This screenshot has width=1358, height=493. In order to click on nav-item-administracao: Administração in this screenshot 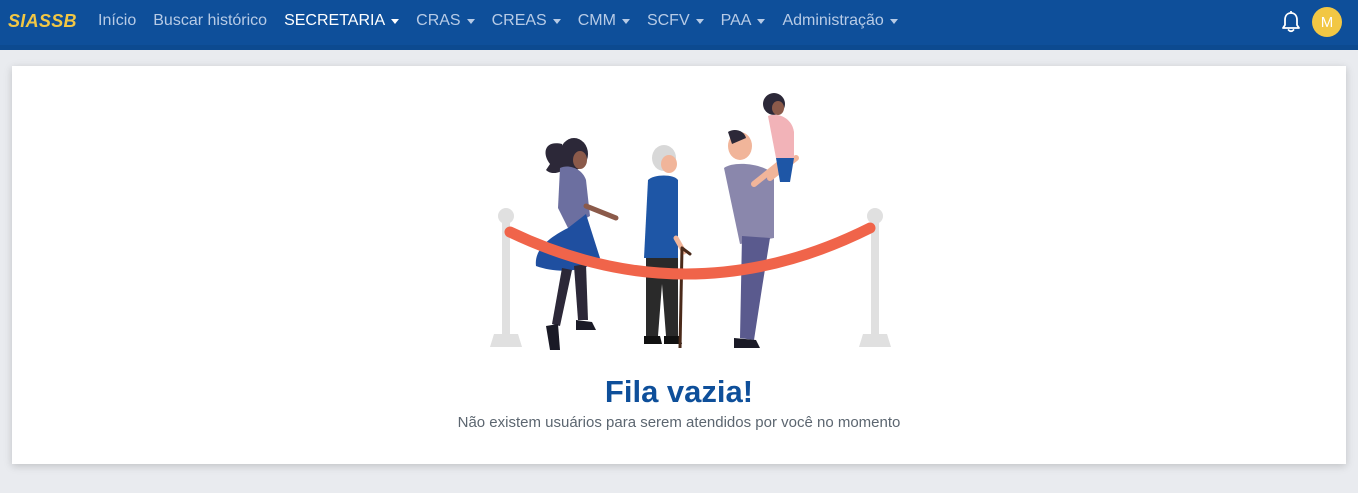, I will do `click(840, 21)`.